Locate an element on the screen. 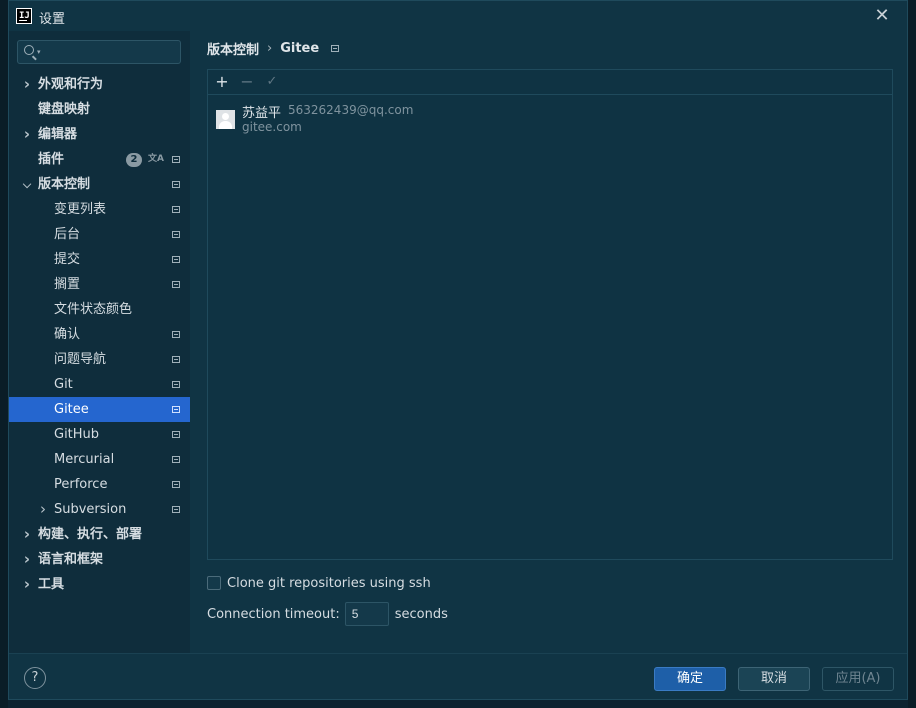 This screenshot has width=916, height=708. sidebar-item: 搁置 is located at coordinates (99, 284).